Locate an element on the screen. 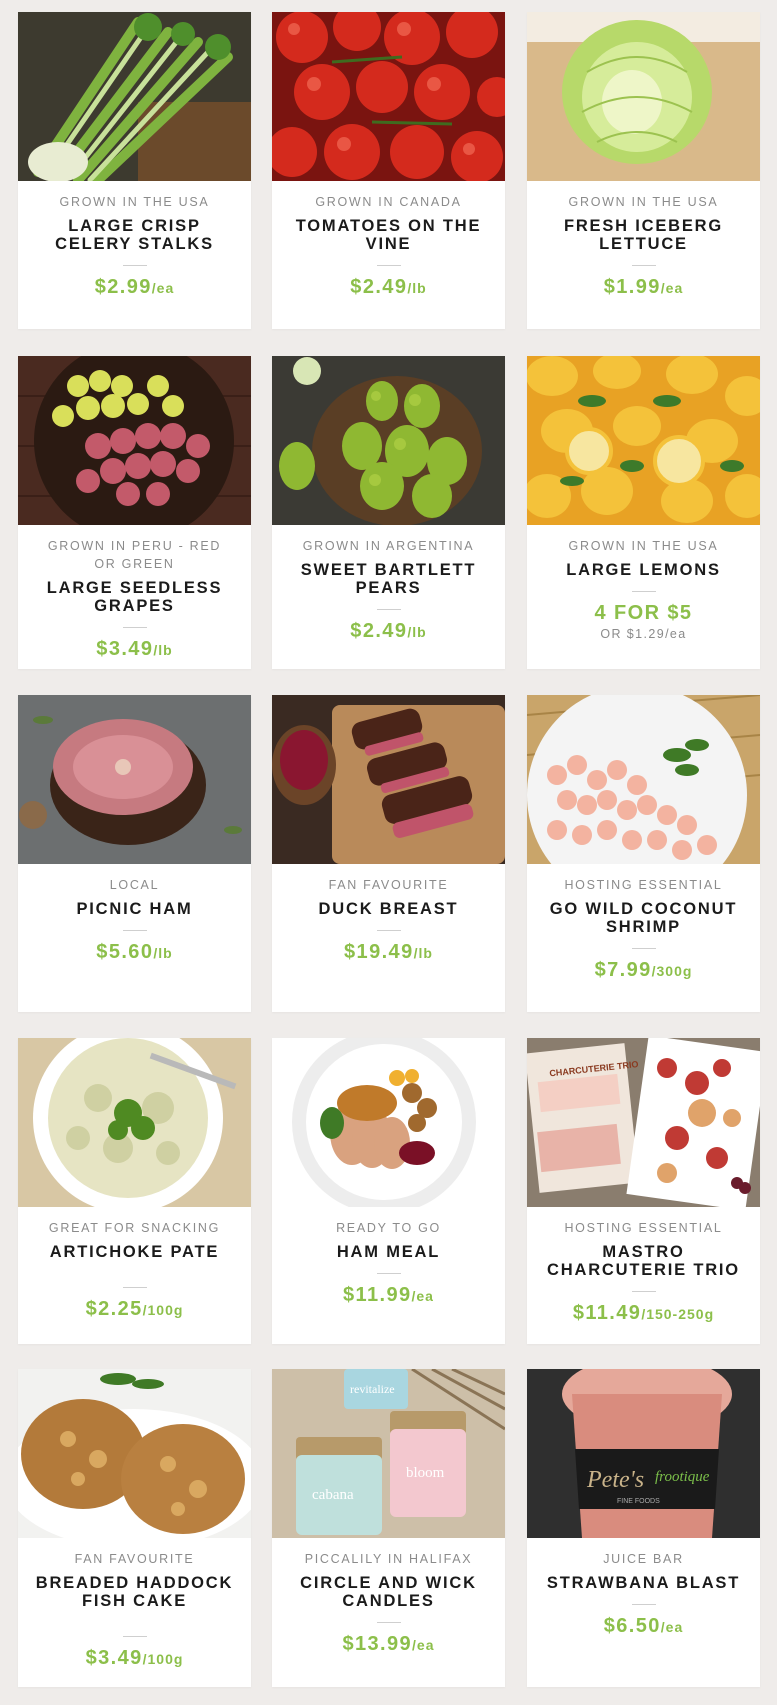 Image resolution: width=777 pixels, height=1705 pixels. product-card: FAN FAVOURITE DUCK BREAST $19.49/lb is located at coordinates (388, 853).